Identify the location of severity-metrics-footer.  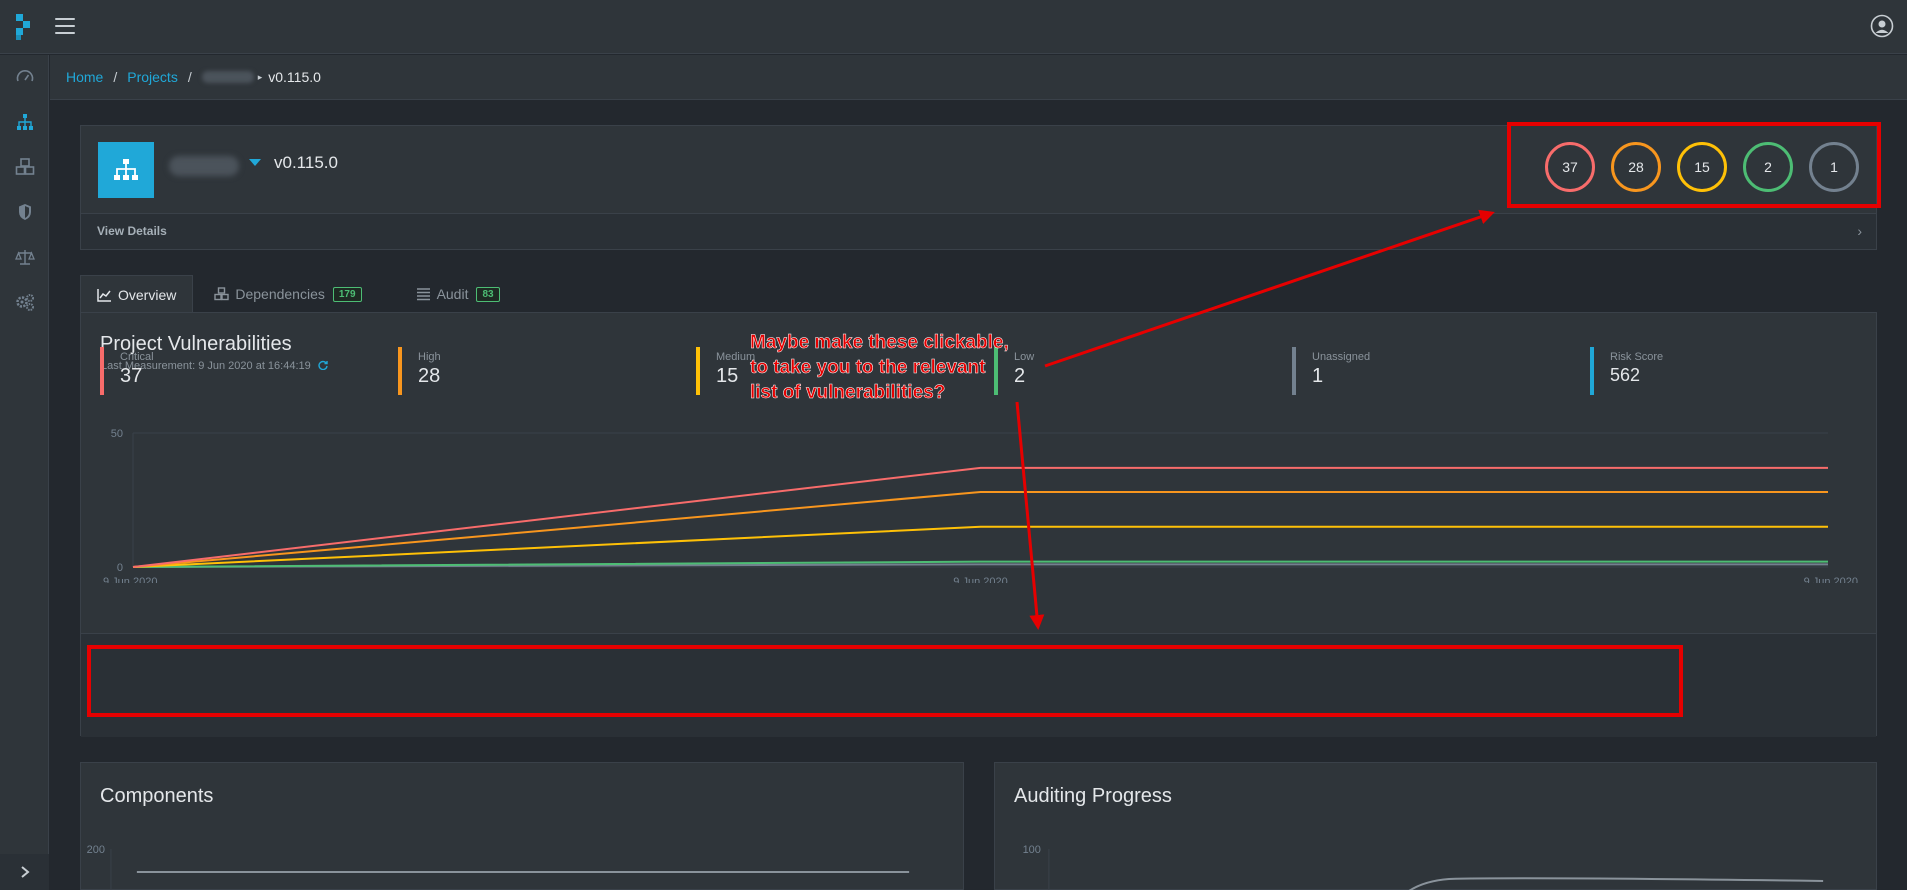
(978, 685).